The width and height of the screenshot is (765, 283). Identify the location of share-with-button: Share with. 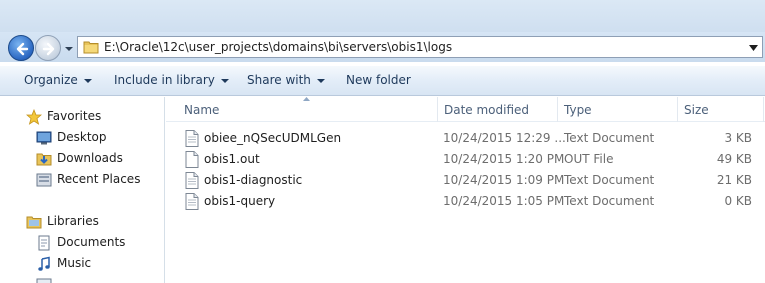
(286, 80).